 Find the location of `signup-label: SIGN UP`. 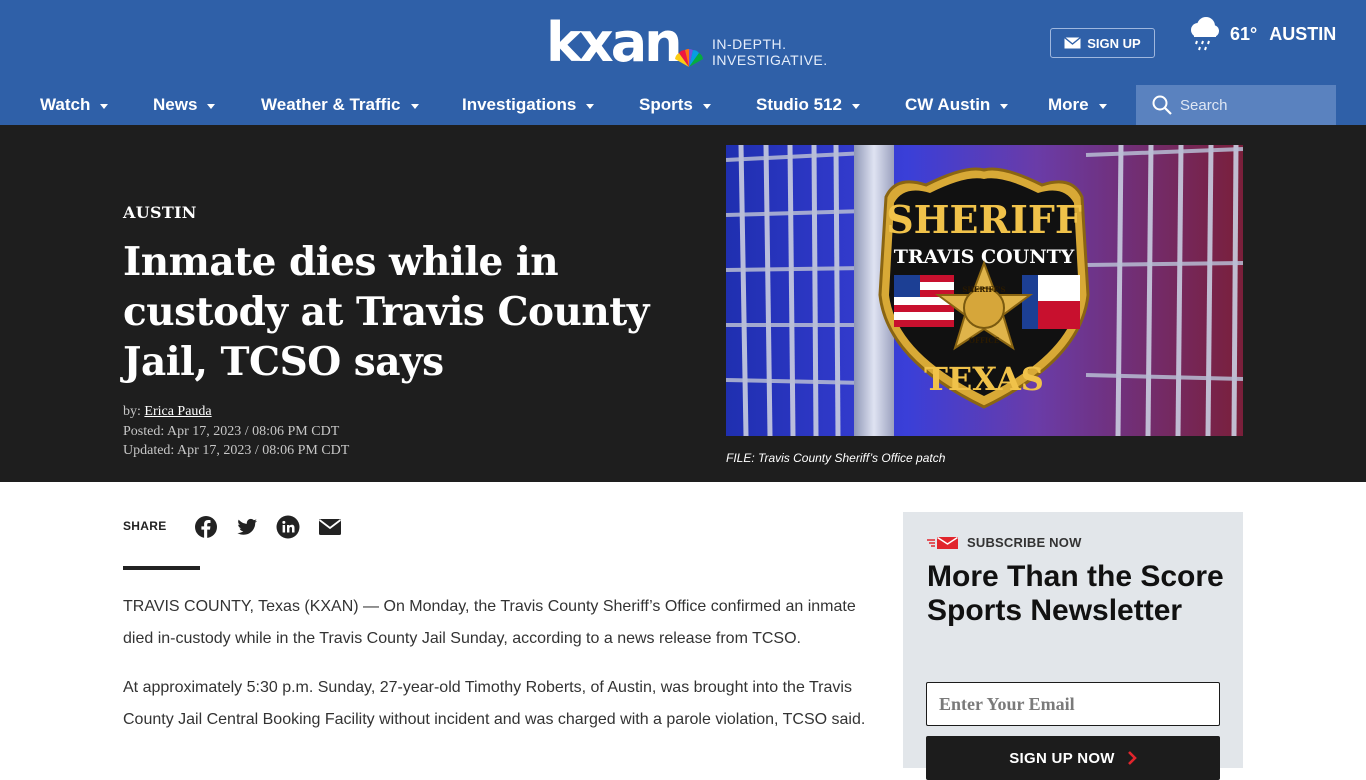

signup-label: SIGN UP is located at coordinates (1114, 43).